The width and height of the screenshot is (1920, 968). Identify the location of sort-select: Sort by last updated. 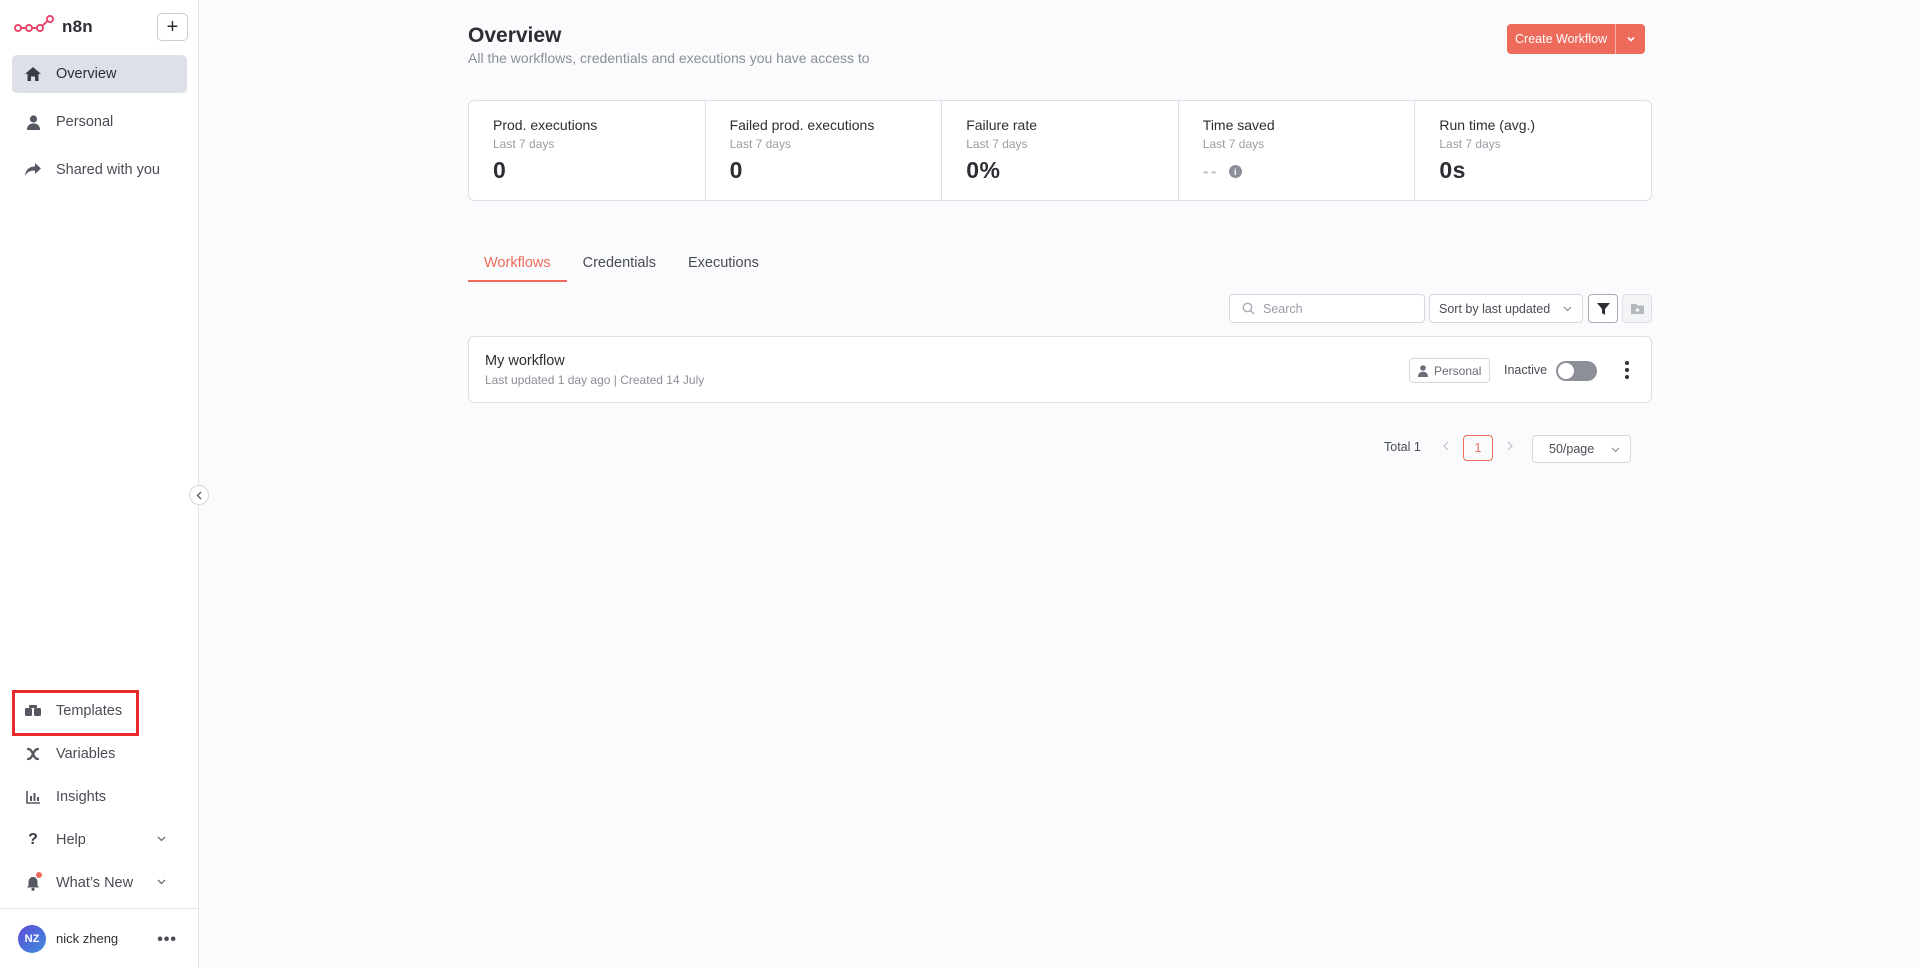
(1506, 308).